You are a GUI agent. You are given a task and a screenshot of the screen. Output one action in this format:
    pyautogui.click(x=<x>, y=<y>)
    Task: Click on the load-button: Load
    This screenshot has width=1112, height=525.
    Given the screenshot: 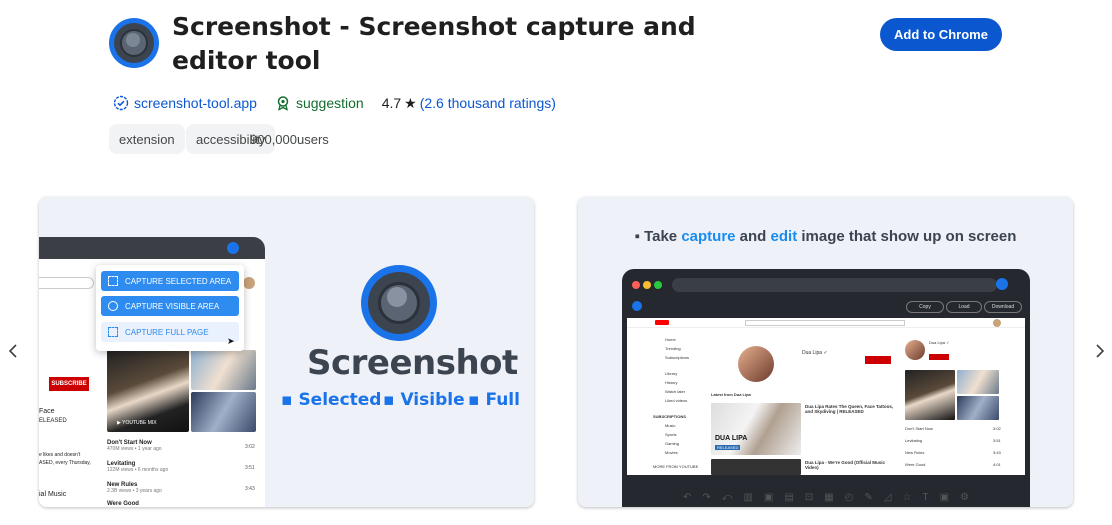 What is the action you would take?
    pyautogui.click(x=964, y=307)
    